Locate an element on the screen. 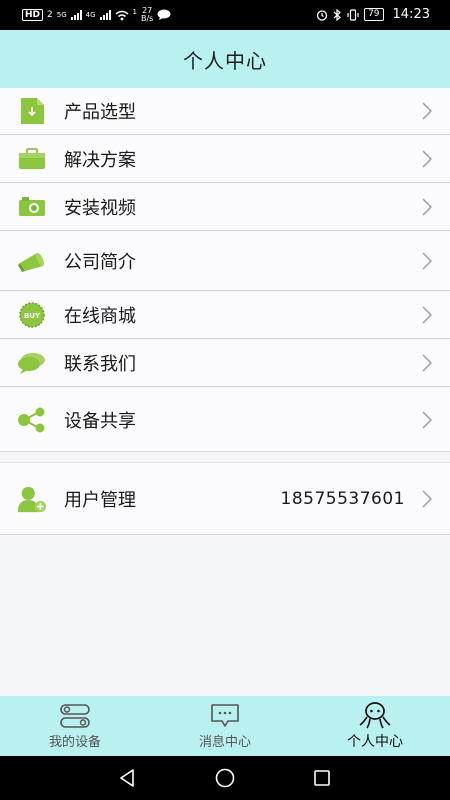 This screenshot has width=450, height=800. tab-message-center: 消息中心 is located at coordinates (225, 726).